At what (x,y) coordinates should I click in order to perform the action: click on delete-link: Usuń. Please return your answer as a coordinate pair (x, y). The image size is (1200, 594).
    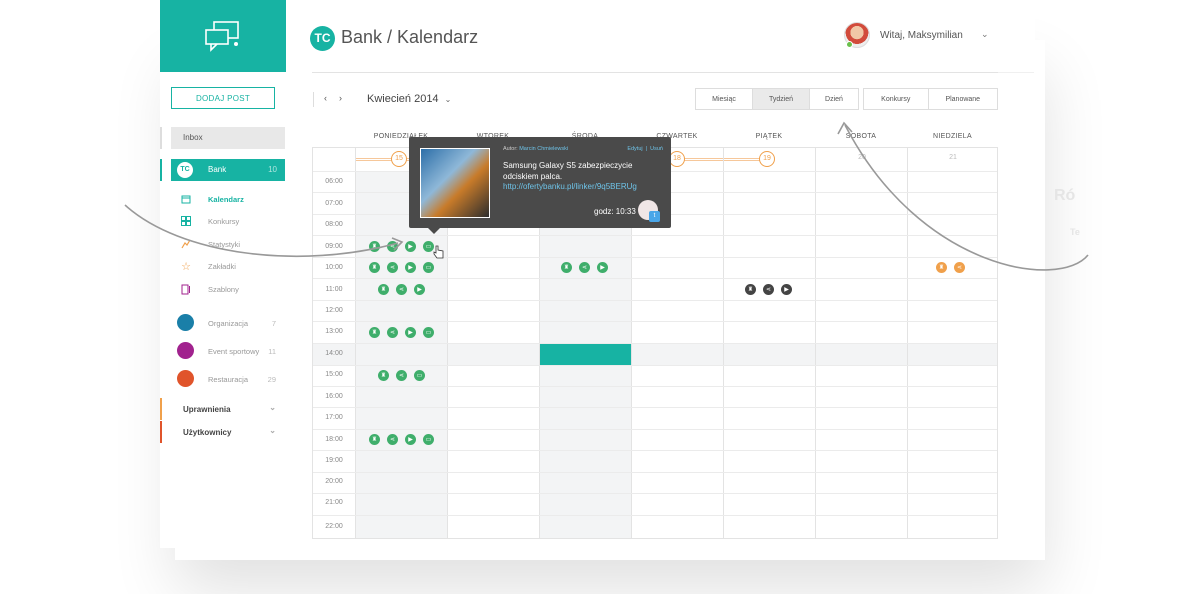
    Looking at the image, I should click on (656, 149).